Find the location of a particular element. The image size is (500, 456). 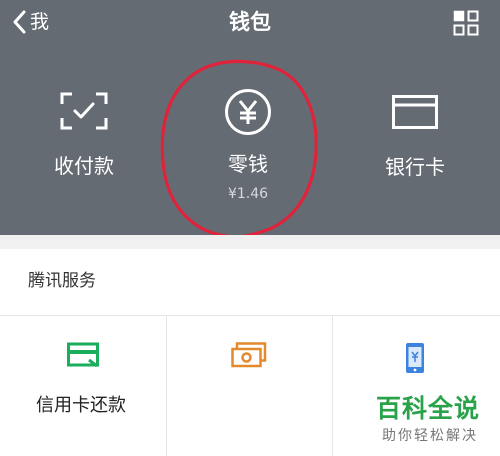

bank-card-icon is located at coordinates (415, 112).